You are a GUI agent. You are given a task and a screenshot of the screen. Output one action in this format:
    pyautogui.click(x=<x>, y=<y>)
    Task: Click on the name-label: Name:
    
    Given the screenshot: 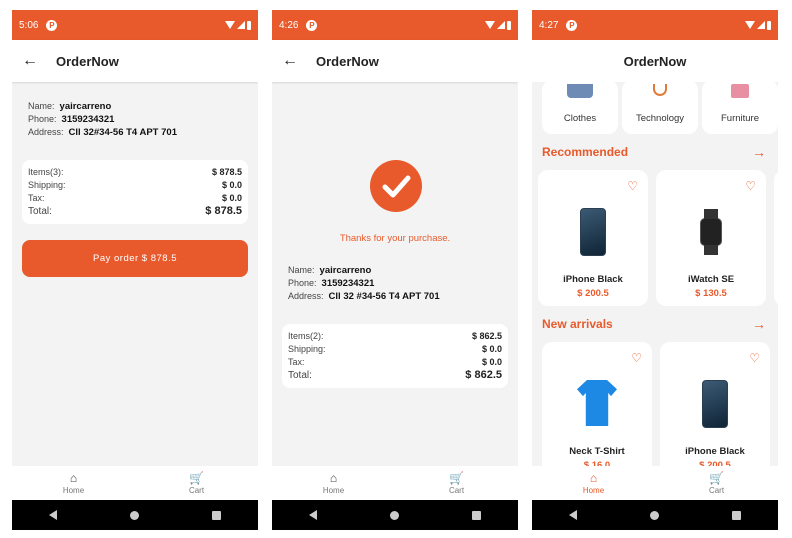 What is the action you would take?
    pyautogui.click(x=41, y=106)
    